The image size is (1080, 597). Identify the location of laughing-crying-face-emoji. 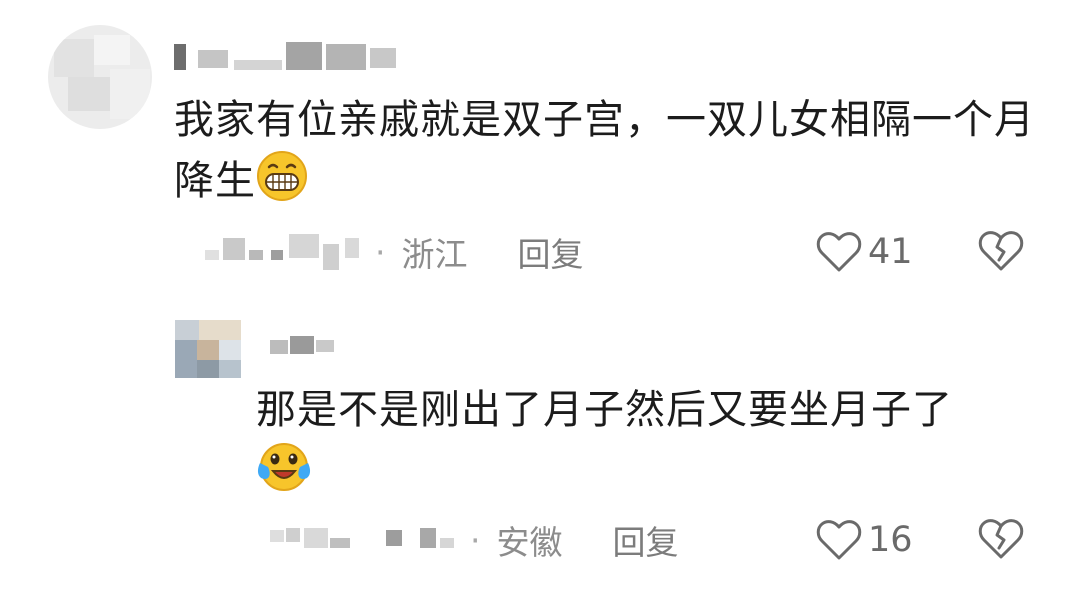
(284, 475).